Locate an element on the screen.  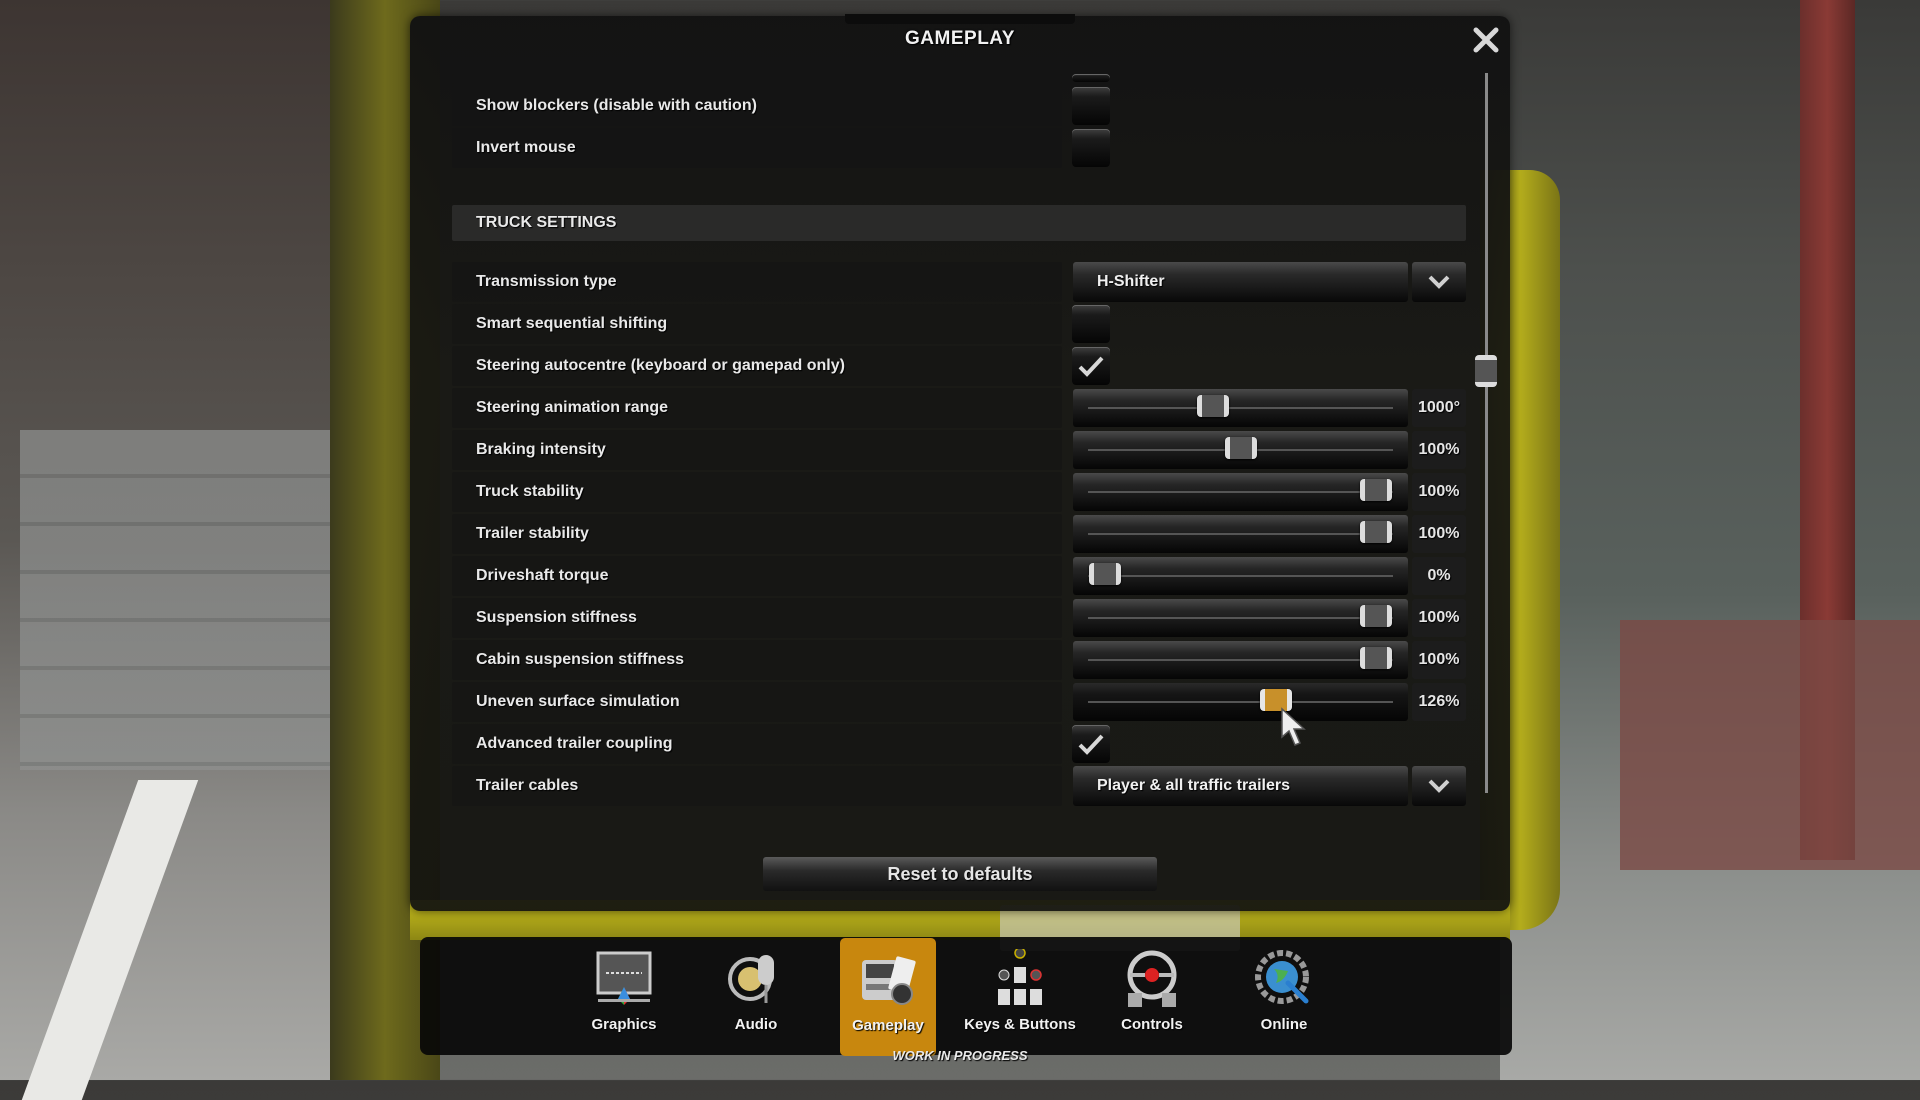
uneven-surface-simulation-slider is located at coordinates (1240, 702).